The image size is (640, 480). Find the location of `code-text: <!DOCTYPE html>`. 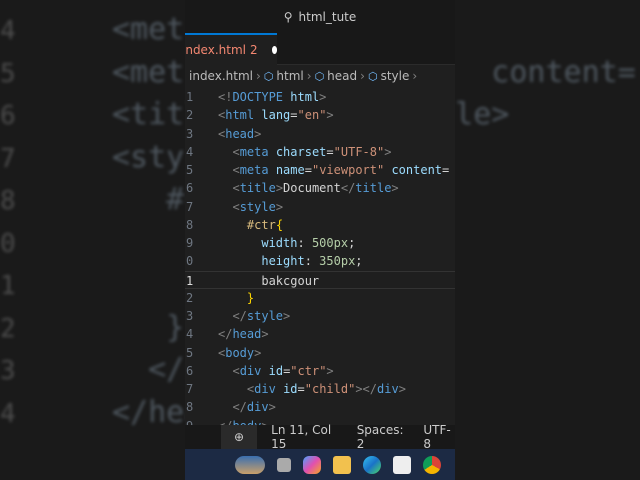

code-text: <!DOCTYPE html> is located at coordinates (272, 97).